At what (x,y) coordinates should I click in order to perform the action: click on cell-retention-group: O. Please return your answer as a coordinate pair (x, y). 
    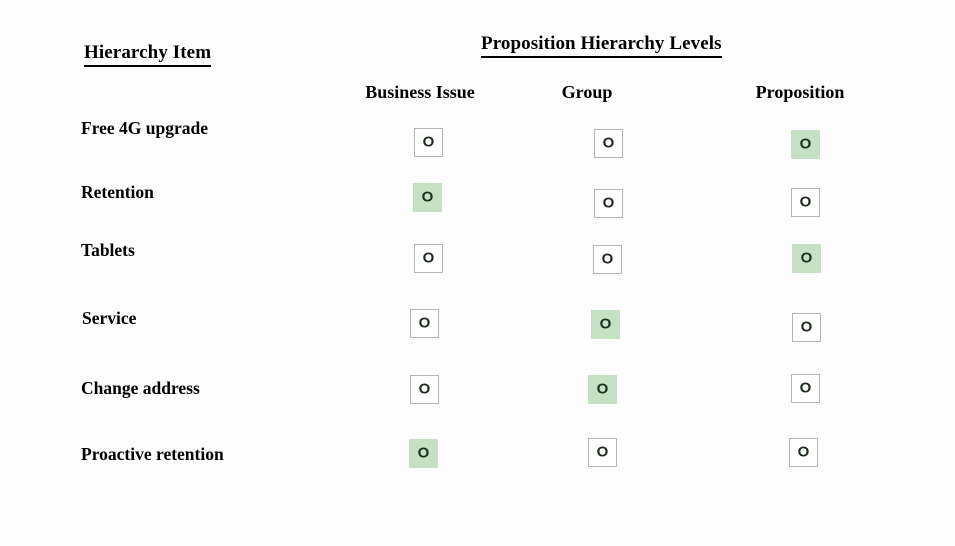
    Looking at the image, I should click on (608, 203).